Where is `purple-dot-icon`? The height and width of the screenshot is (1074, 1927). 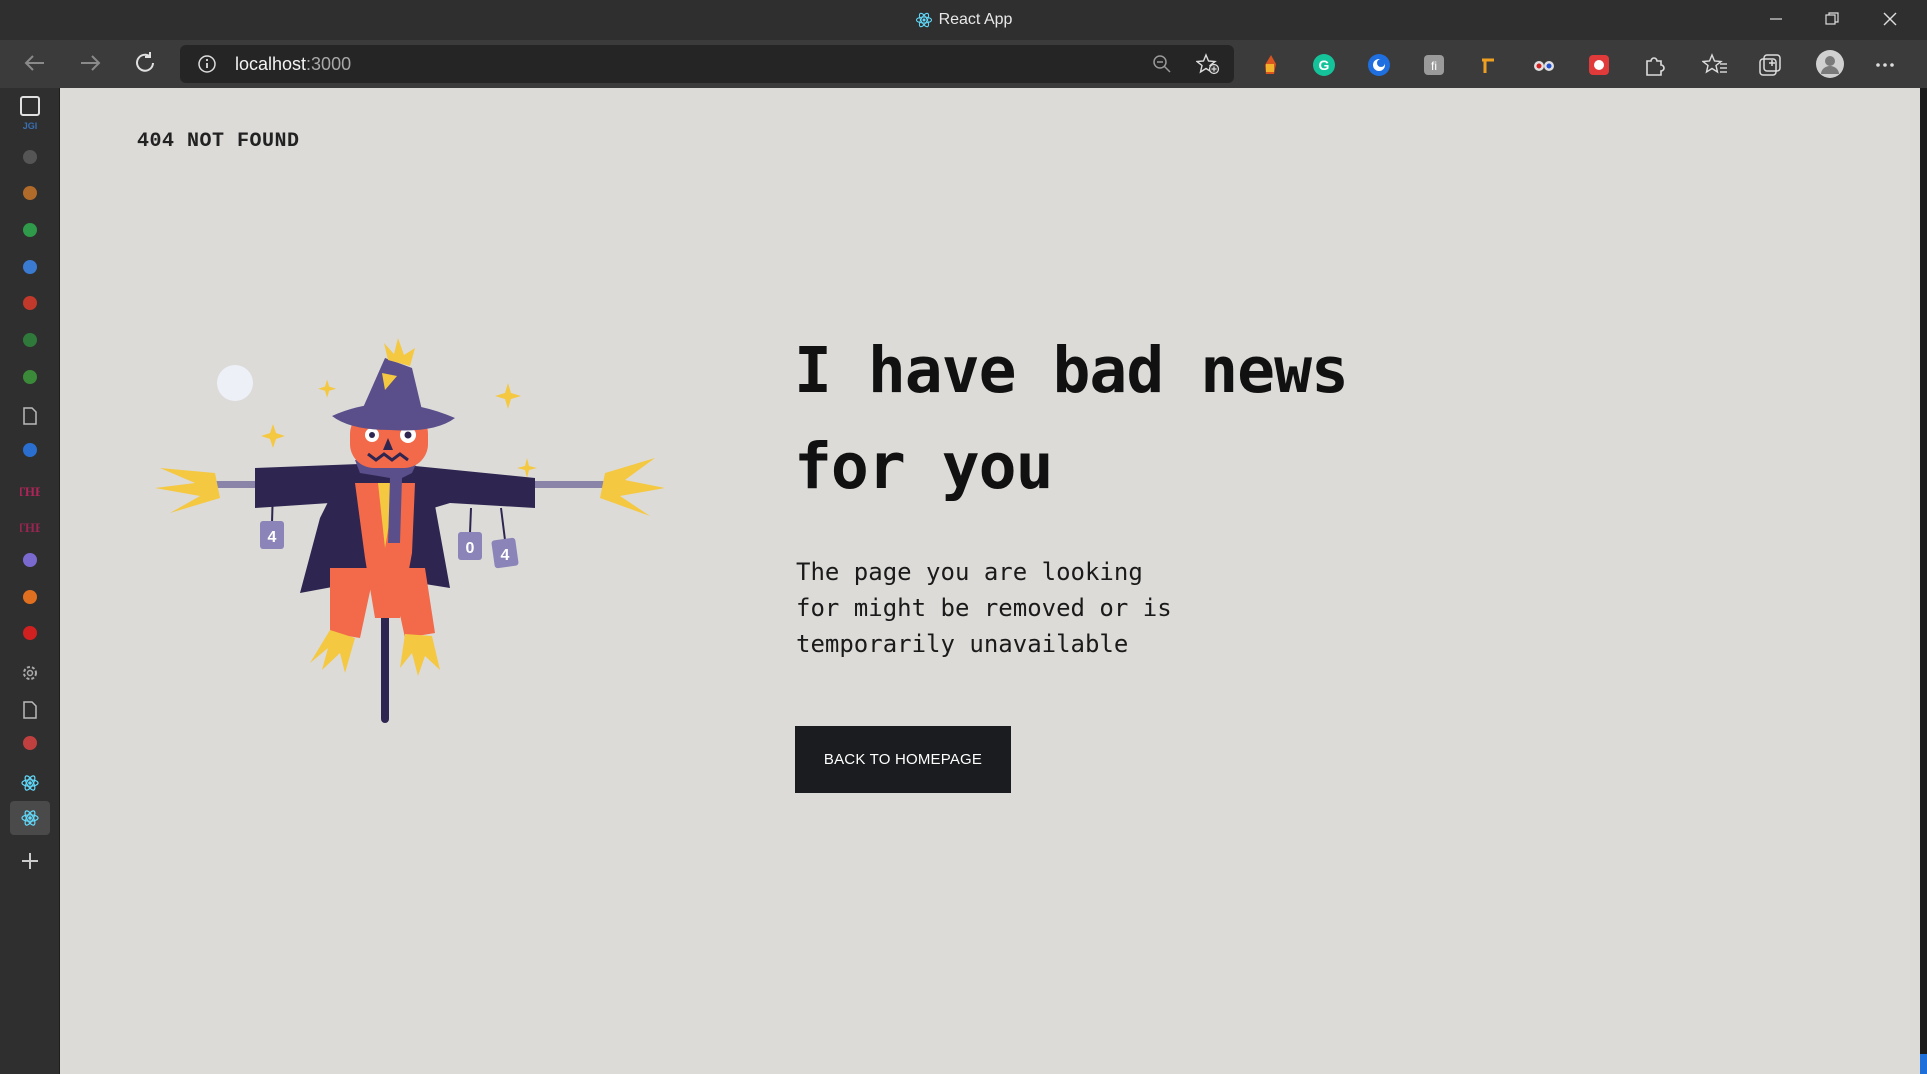 purple-dot-icon is located at coordinates (30, 560).